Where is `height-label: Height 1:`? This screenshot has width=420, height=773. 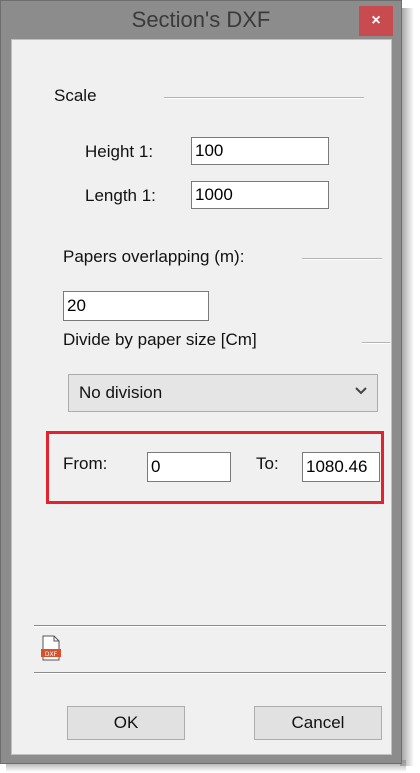 height-label: Height 1: is located at coordinates (119, 151).